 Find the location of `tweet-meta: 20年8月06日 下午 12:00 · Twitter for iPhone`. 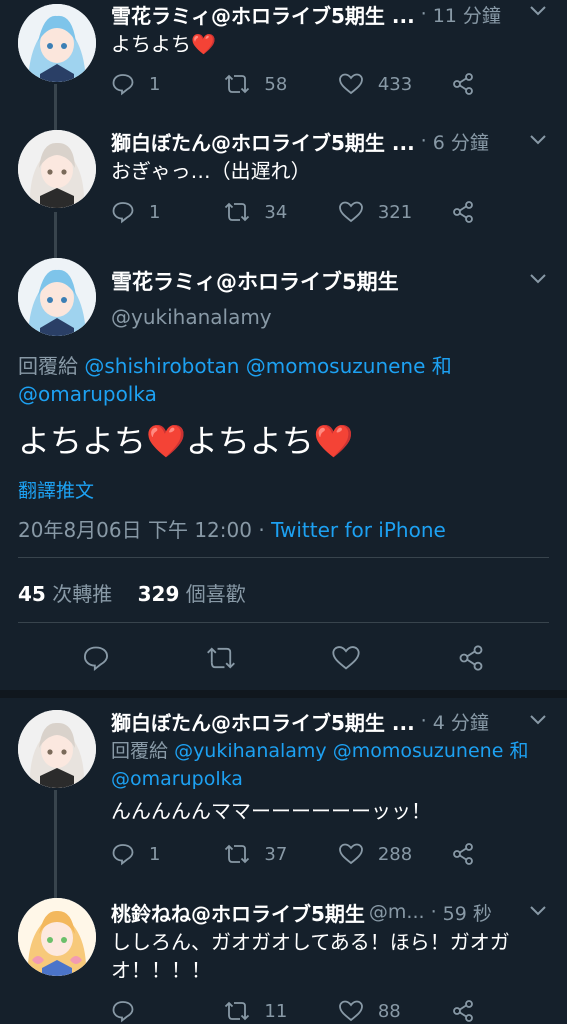

tweet-meta: 20年8月06日 下午 12:00 · Twitter for iPhone is located at coordinates (232, 528).